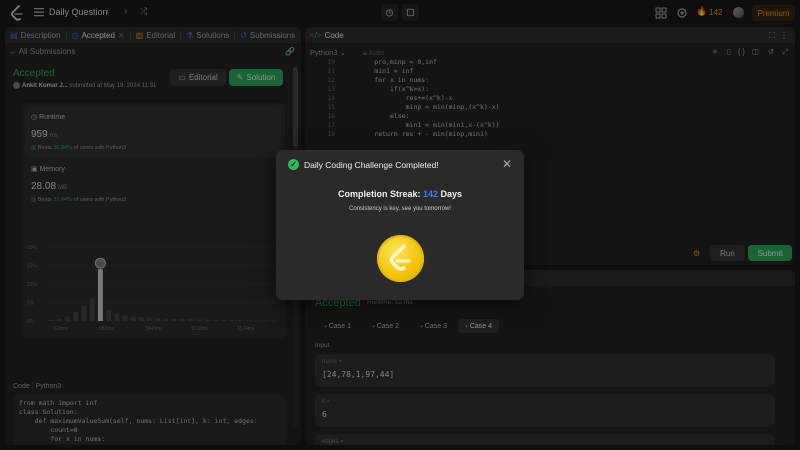 This screenshot has height=450, width=800. Describe the element at coordinates (507, 164) in the screenshot. I see `close-icon: ✕` at that location.